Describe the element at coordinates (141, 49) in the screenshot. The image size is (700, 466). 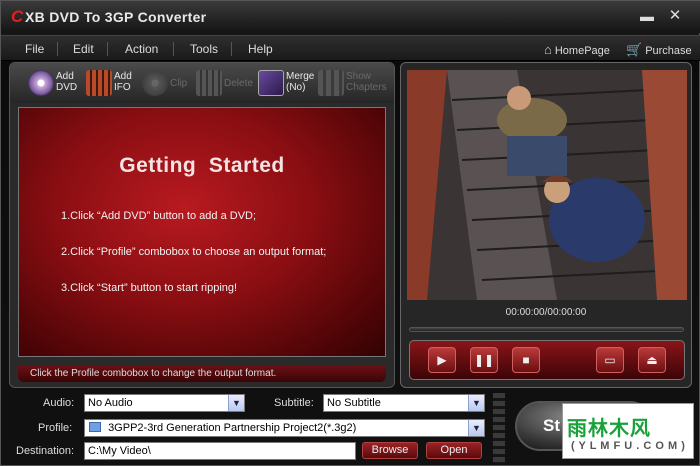
I see `menu-action: Action` at that location.